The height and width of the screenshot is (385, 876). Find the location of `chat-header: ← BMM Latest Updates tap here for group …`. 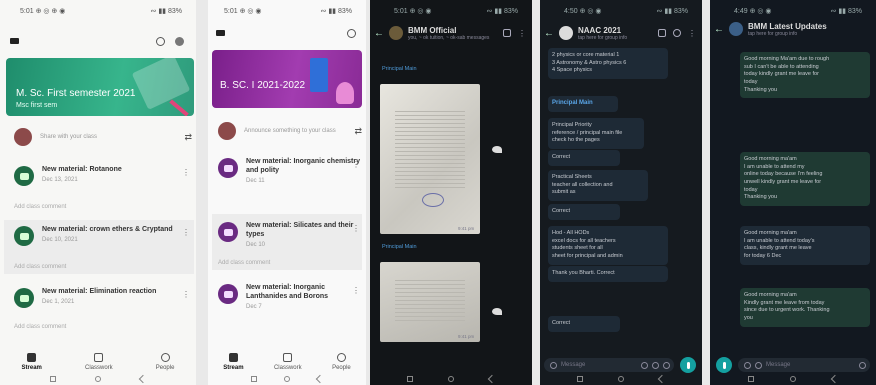

chat-header: ← BMM Latest Updates tap here for group … is located at coordinates (792, 29).